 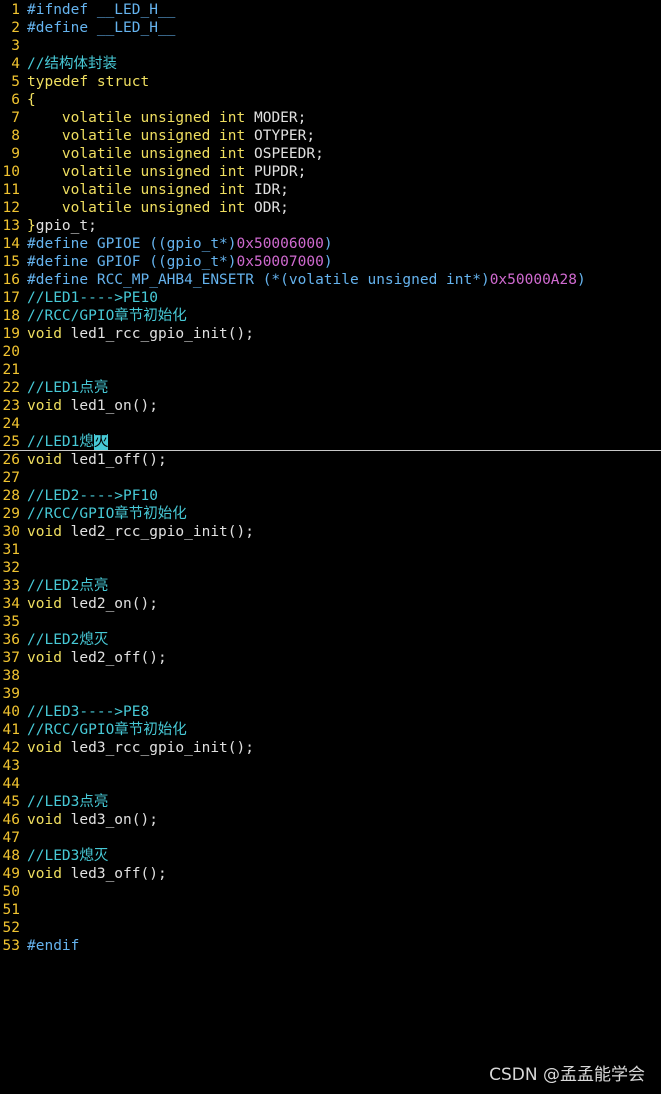 I want to click on code-line: 7 volatile unsigned int MODER;, so click(x=330, y=118).